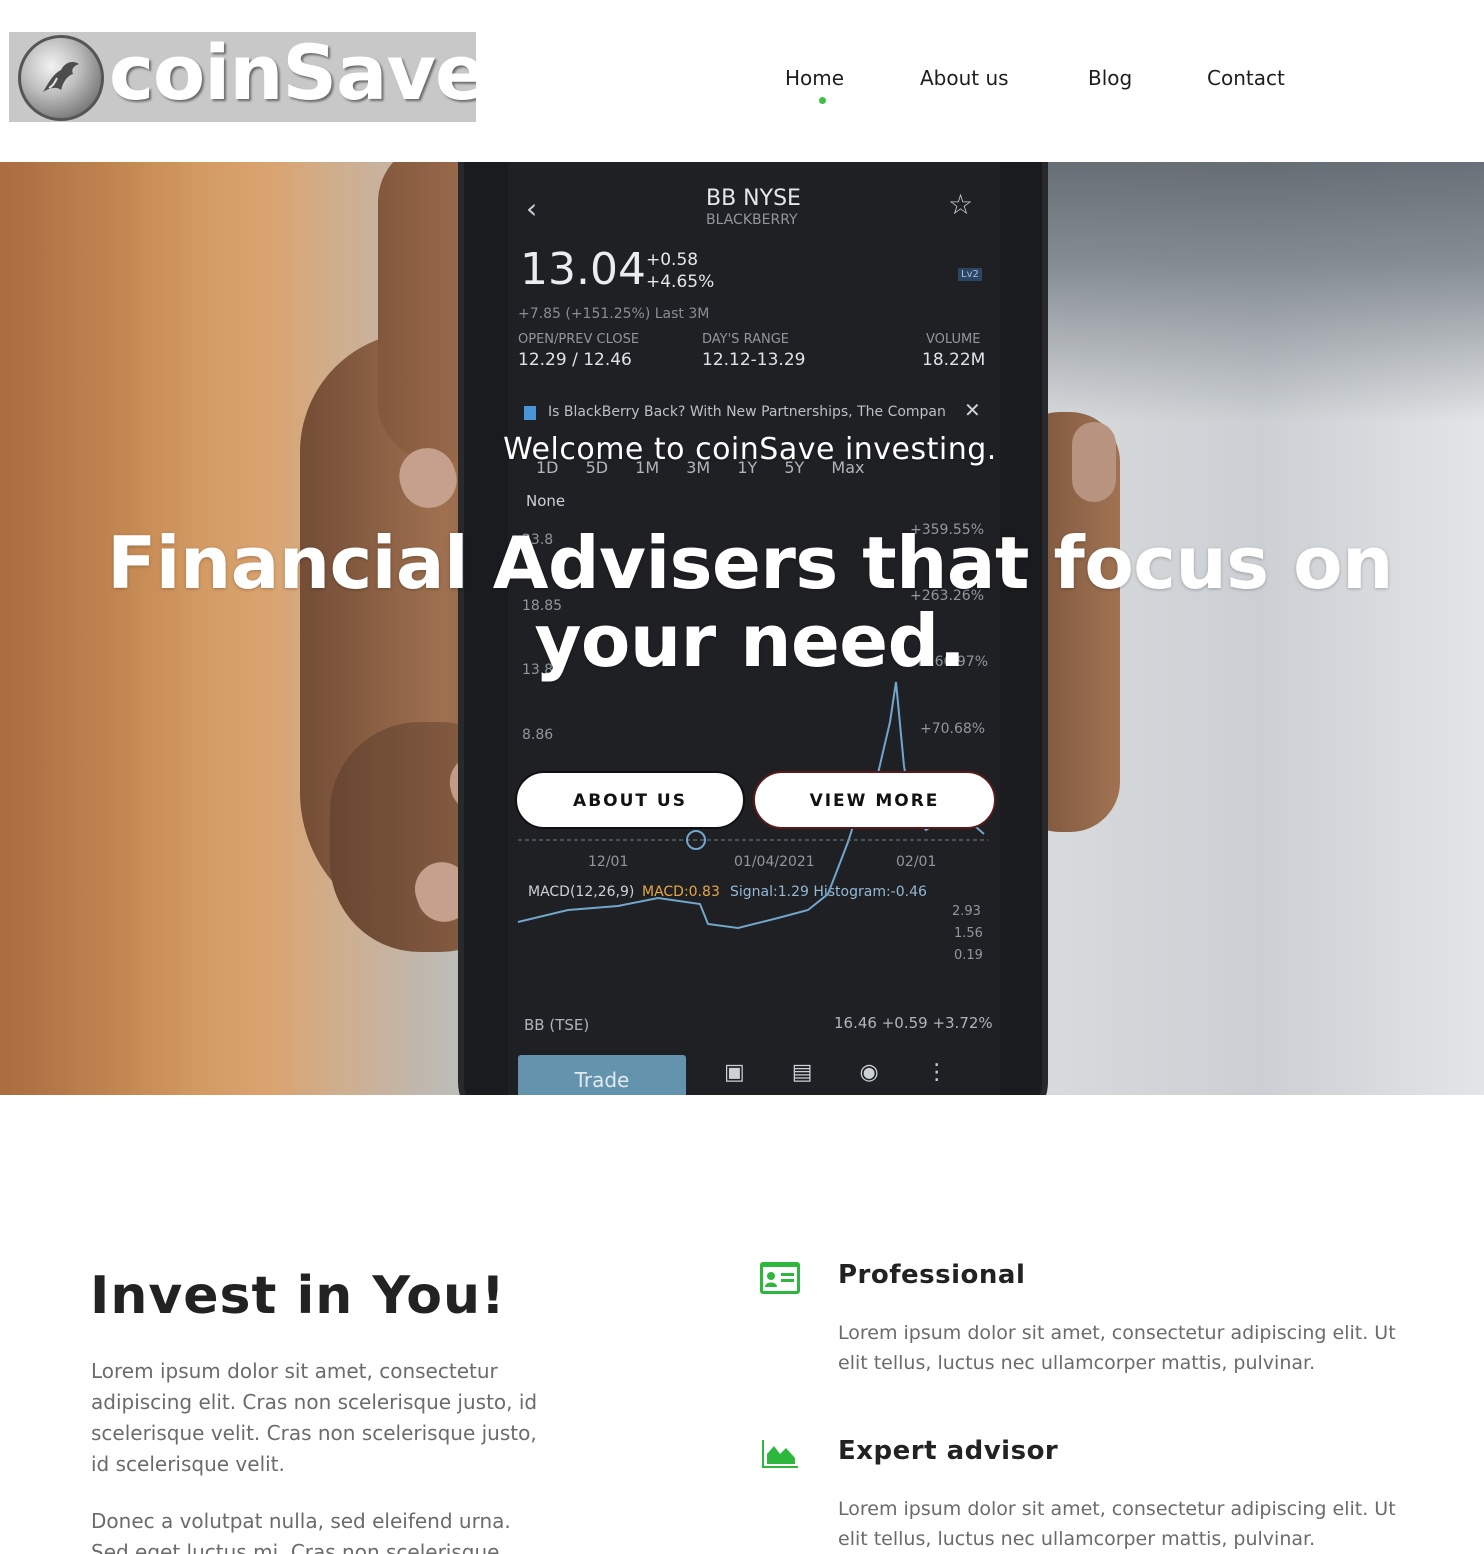 This screenshot has width=1484, height=1554. I want to click on nav-active-indicator, so click(822, 100).